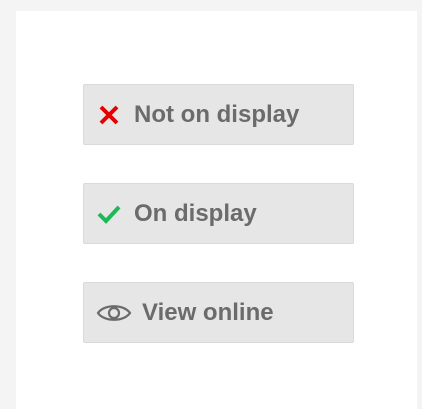 Image resolution: width=422 pixels, height=409 pixels. I want to click on view-online-label: View online, so click(208, 312).